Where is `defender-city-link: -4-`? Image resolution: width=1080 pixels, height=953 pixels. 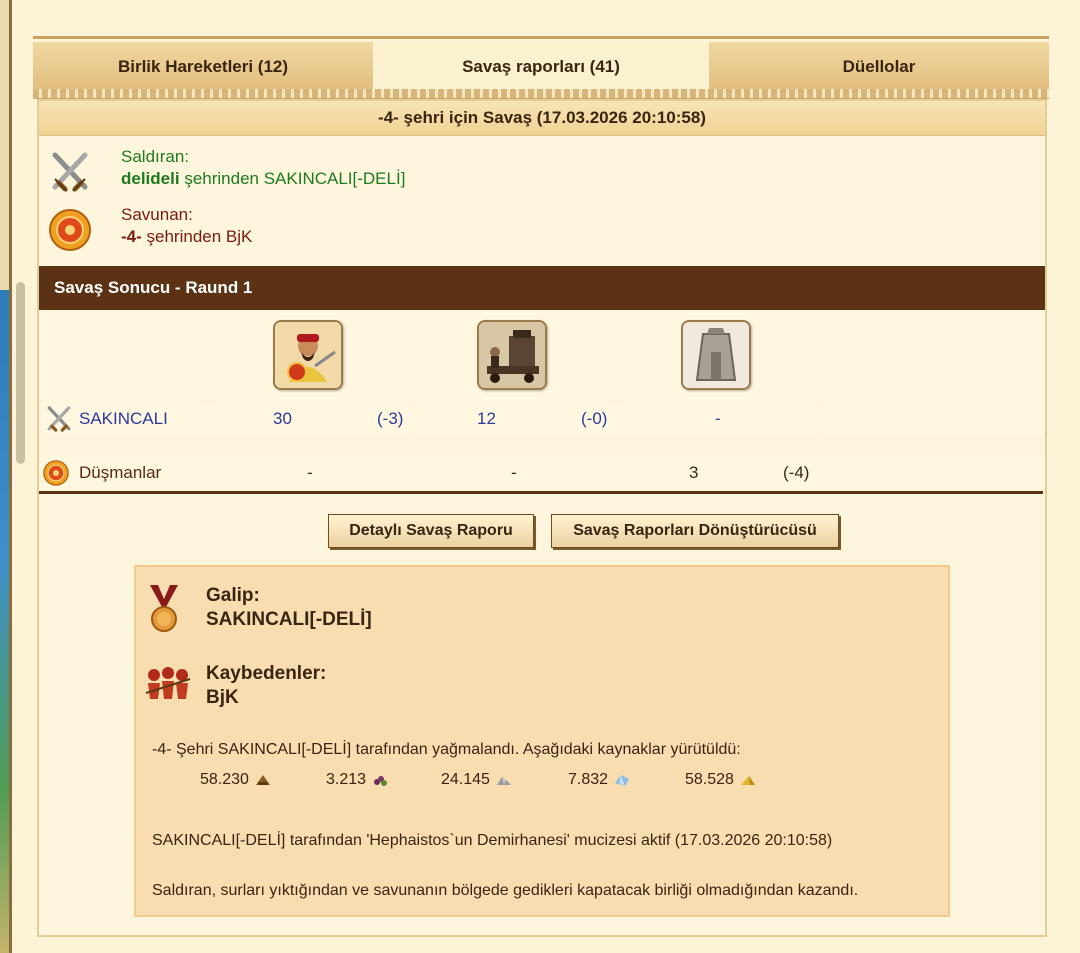
defender-city-link: -4- is located at coordinates (131, 236).